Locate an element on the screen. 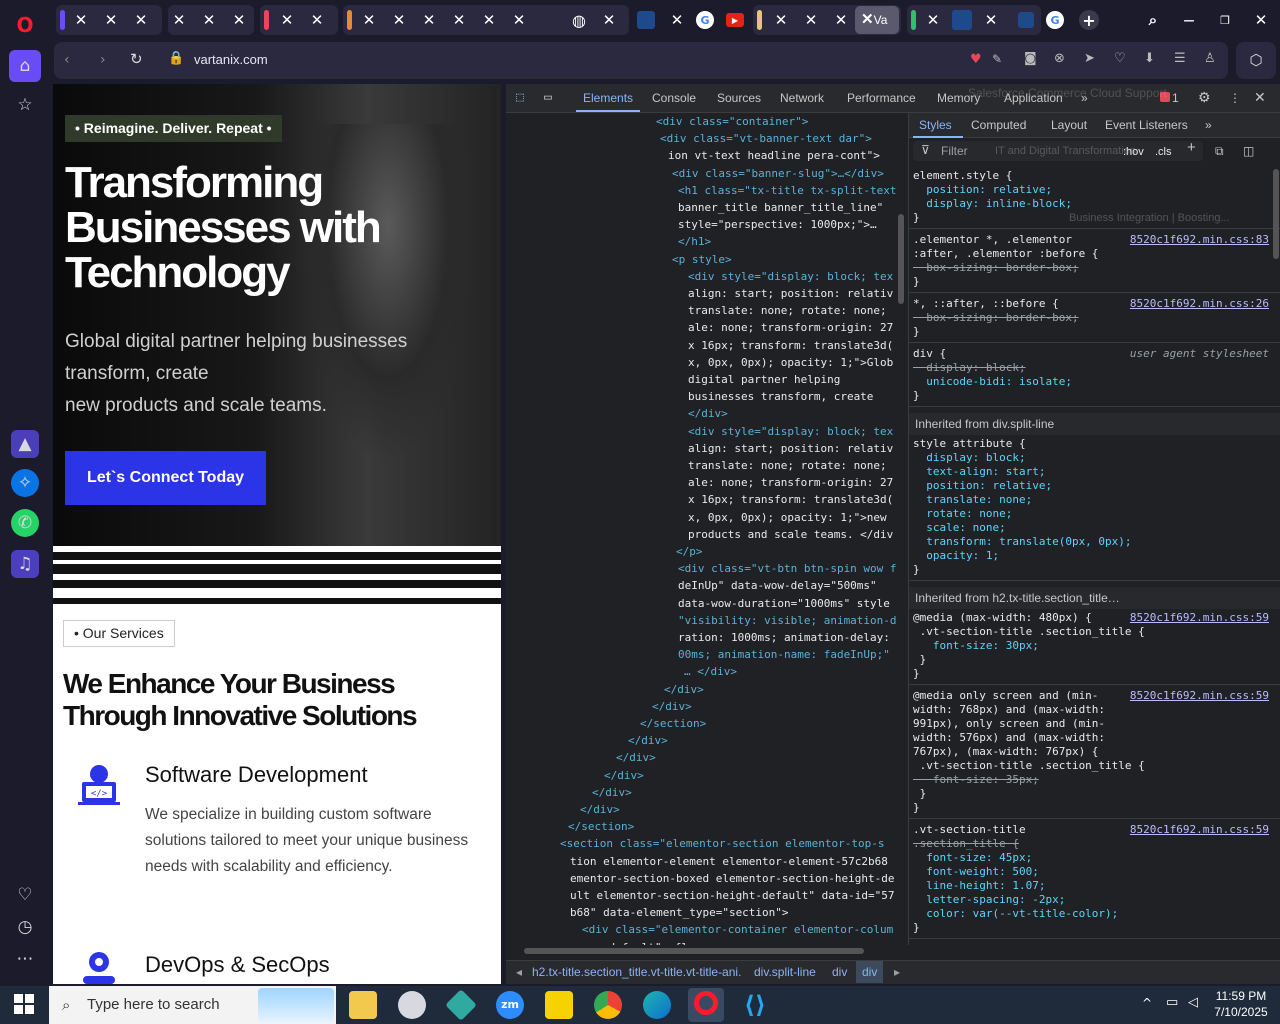 The width and height of the screenshot is (1280, 1024). star-icon: ☆ is located at coordinates (25, 105).